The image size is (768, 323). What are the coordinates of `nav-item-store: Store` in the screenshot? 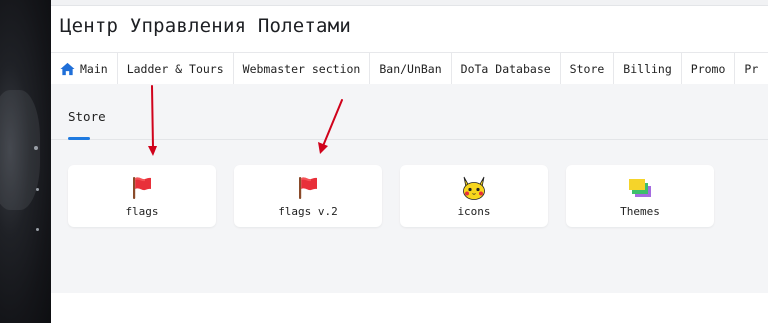 It's located at (588, 68).